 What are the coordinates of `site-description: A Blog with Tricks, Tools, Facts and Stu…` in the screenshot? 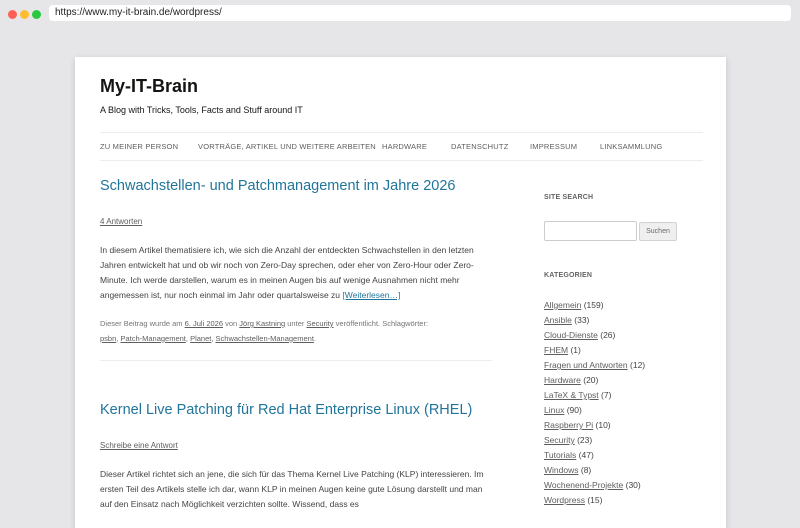 It's located at (201, 110).